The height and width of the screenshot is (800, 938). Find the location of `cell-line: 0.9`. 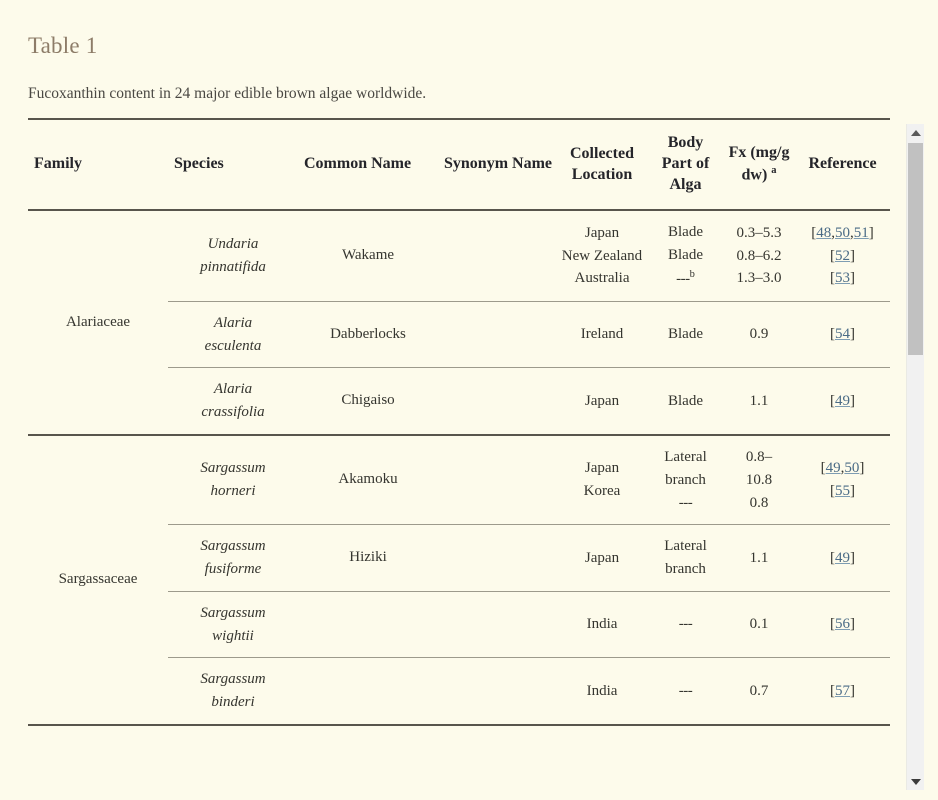

cell-line: 0.9 is located at coordinates (759, 334).